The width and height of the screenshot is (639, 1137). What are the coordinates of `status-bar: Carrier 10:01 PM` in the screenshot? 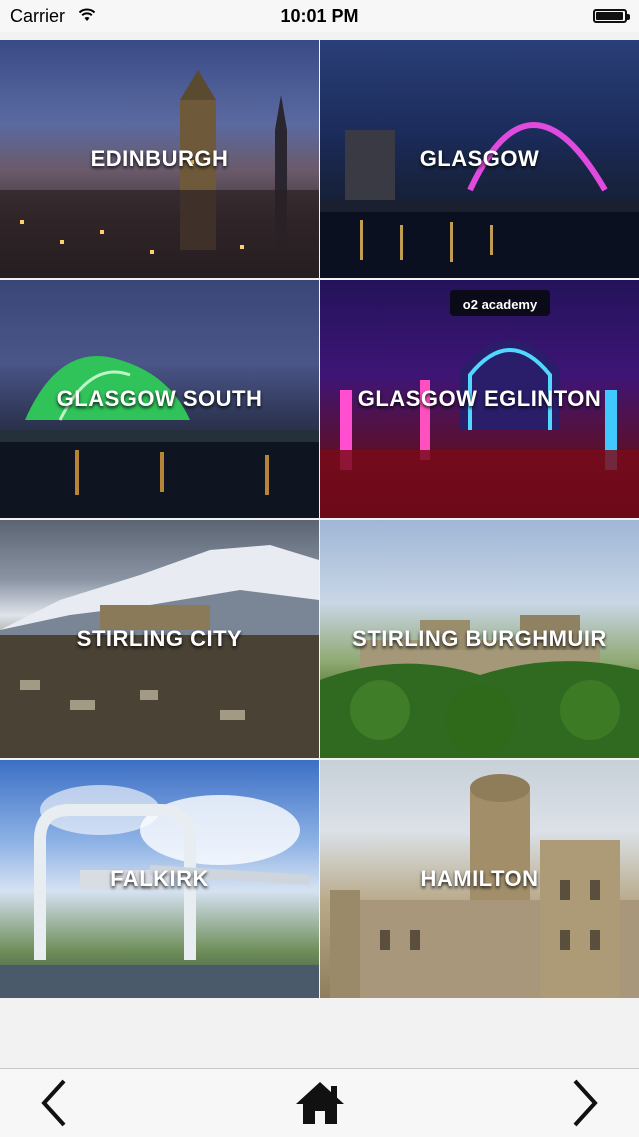 It's located at (319, 16).